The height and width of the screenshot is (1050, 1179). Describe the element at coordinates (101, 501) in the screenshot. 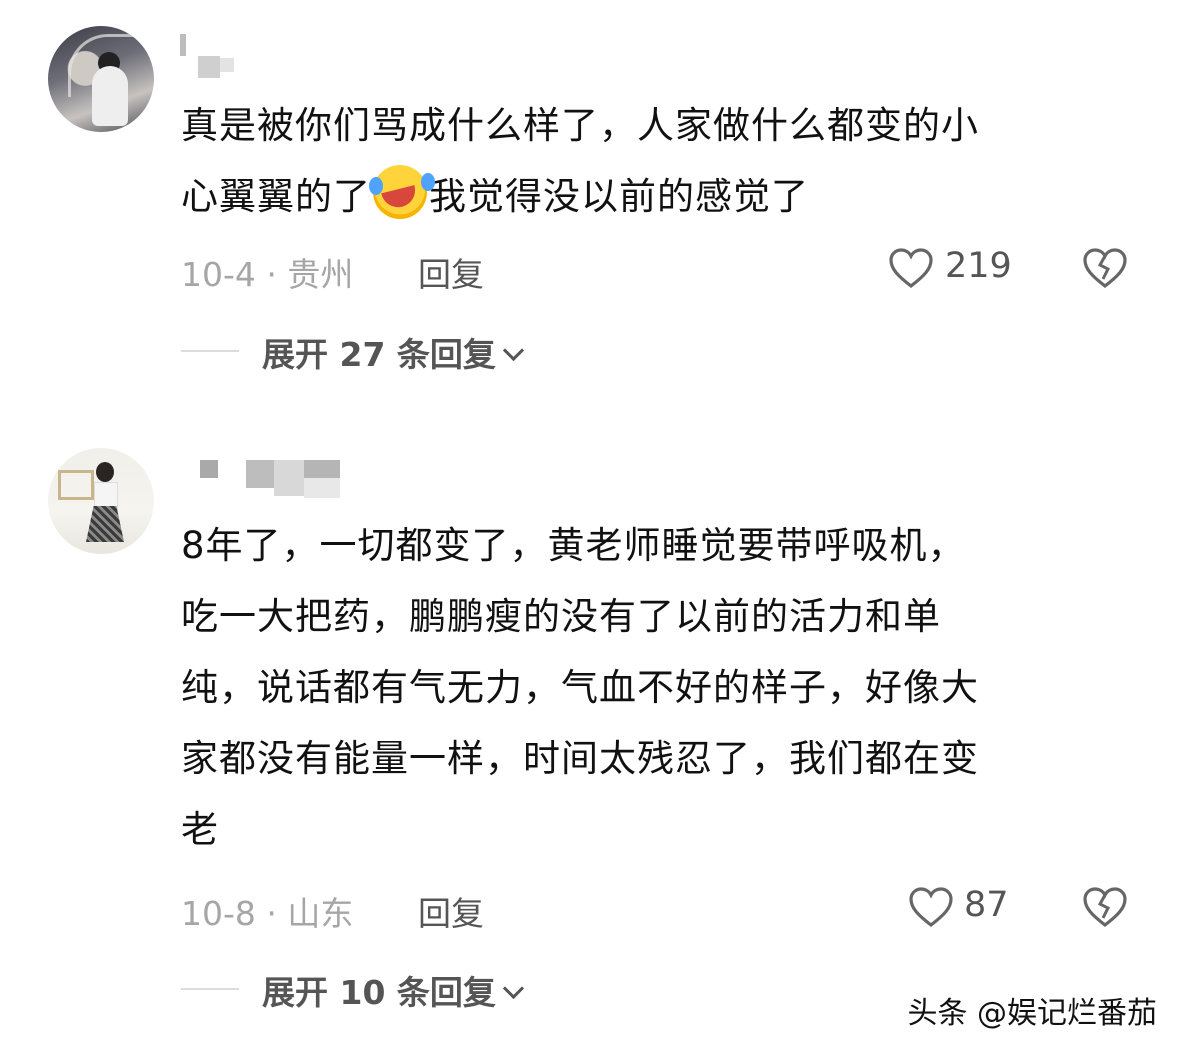

I see `avatar` at that location.